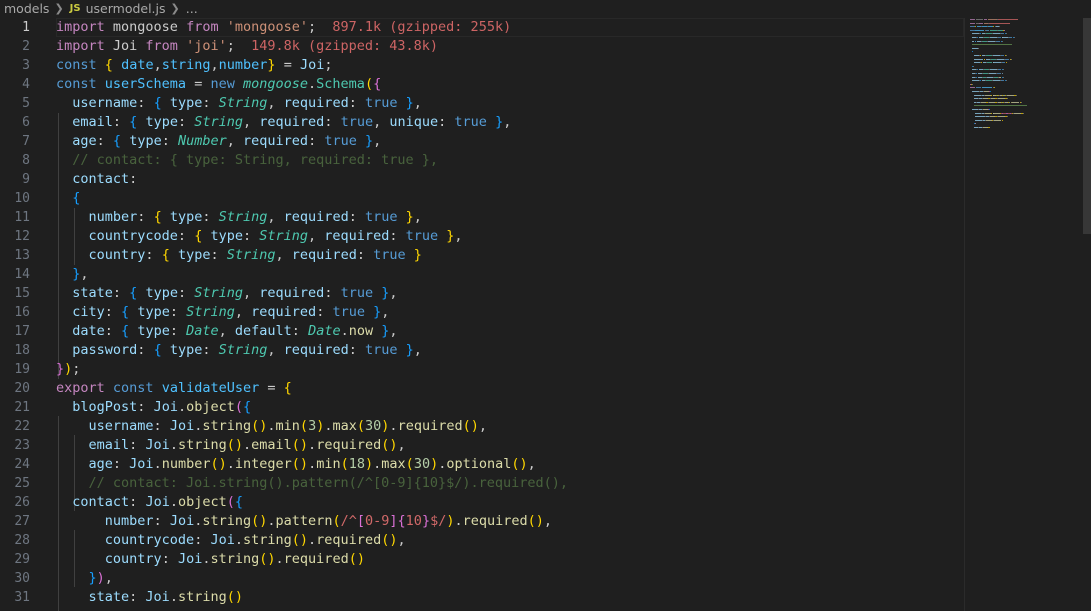  I want to click on code-token: String, so click(243, 217).